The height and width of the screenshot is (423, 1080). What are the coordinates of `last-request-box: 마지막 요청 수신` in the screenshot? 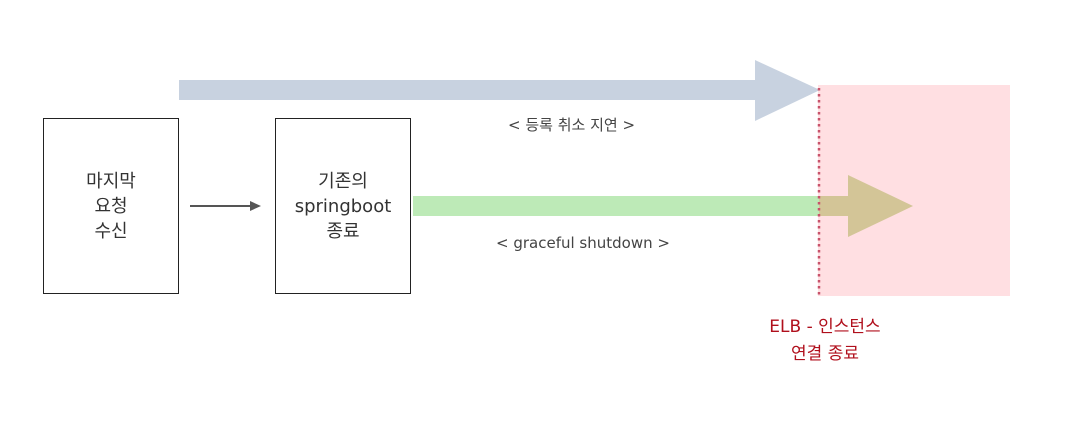 It's located at (111, 206).